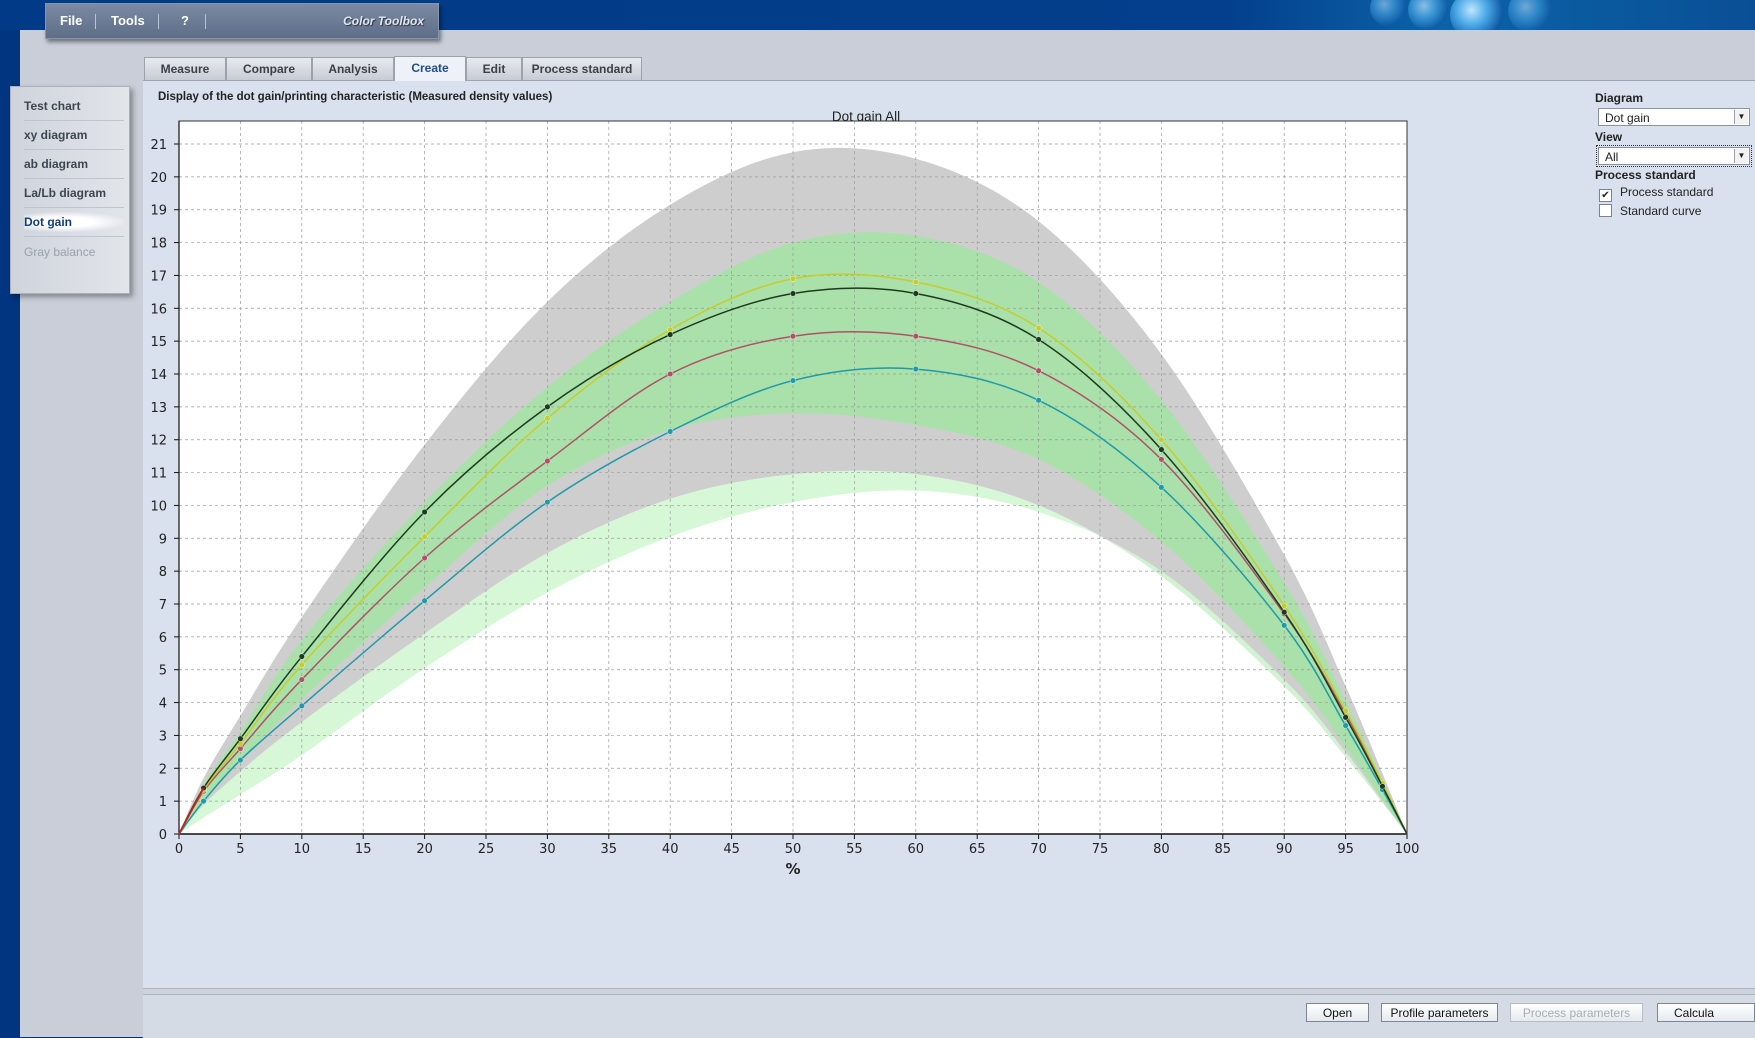 This screenshot has height=1038, width=1755. I want to click on y-tick-label: 20, so click(158, 178).